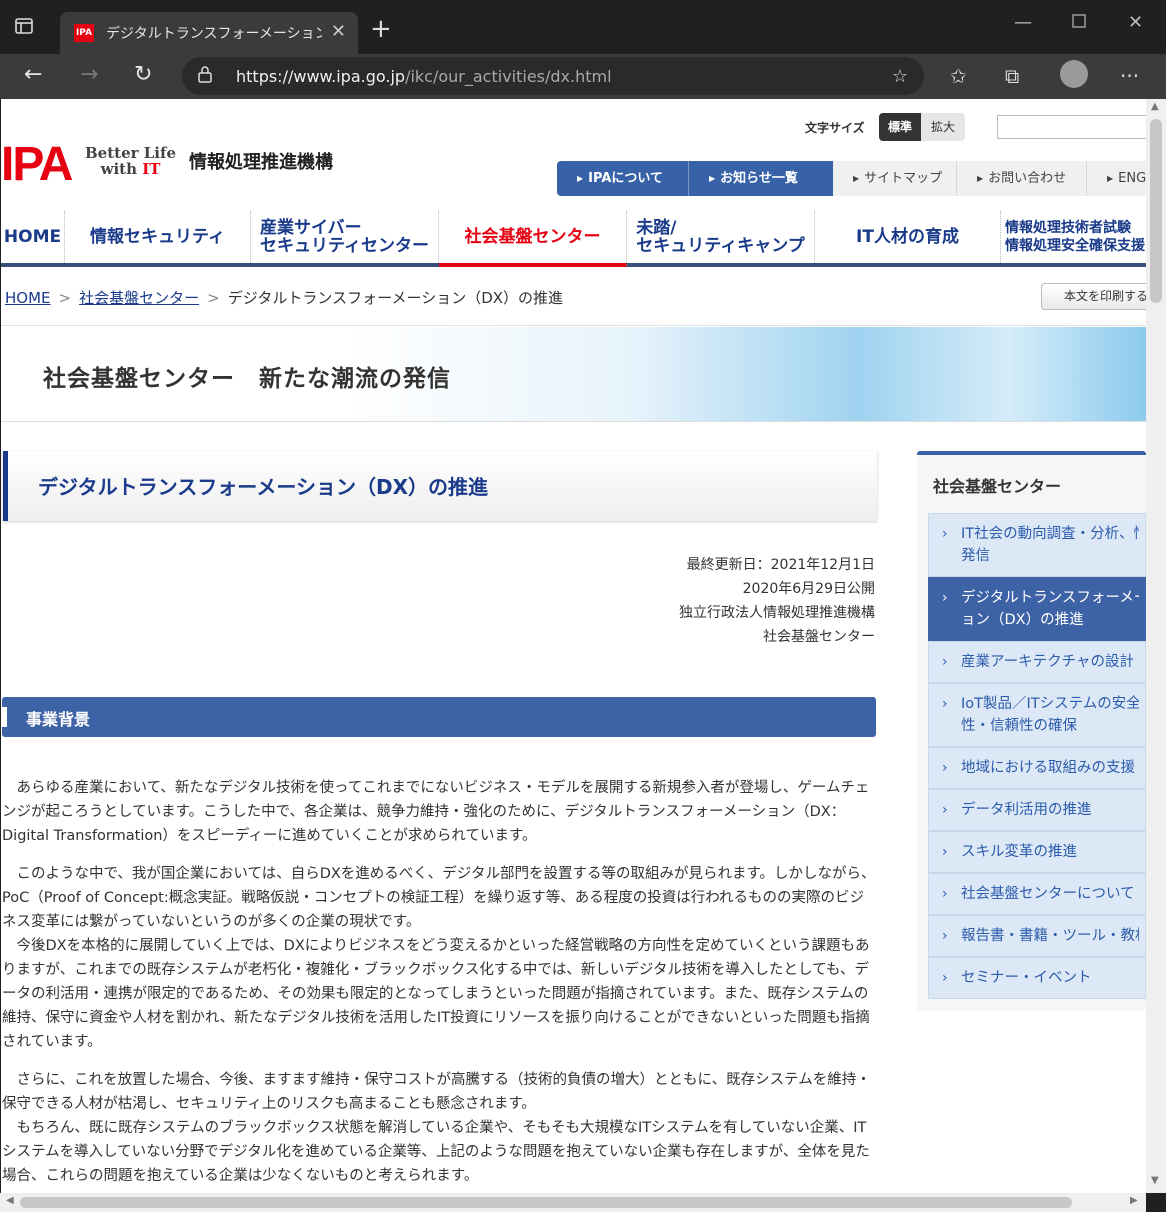  I want to click on url-path: /ikc/our_activities/dx.html, so click(508, 76).